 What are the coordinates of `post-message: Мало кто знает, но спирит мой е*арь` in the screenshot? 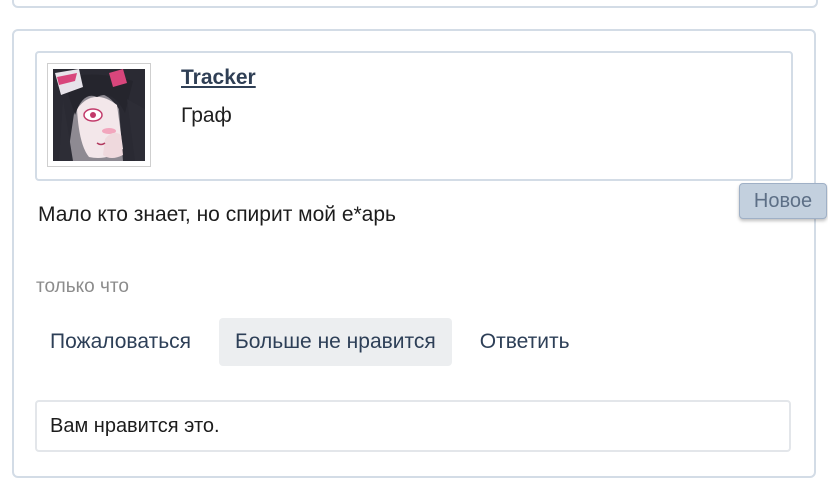 It's located at (217, 214).